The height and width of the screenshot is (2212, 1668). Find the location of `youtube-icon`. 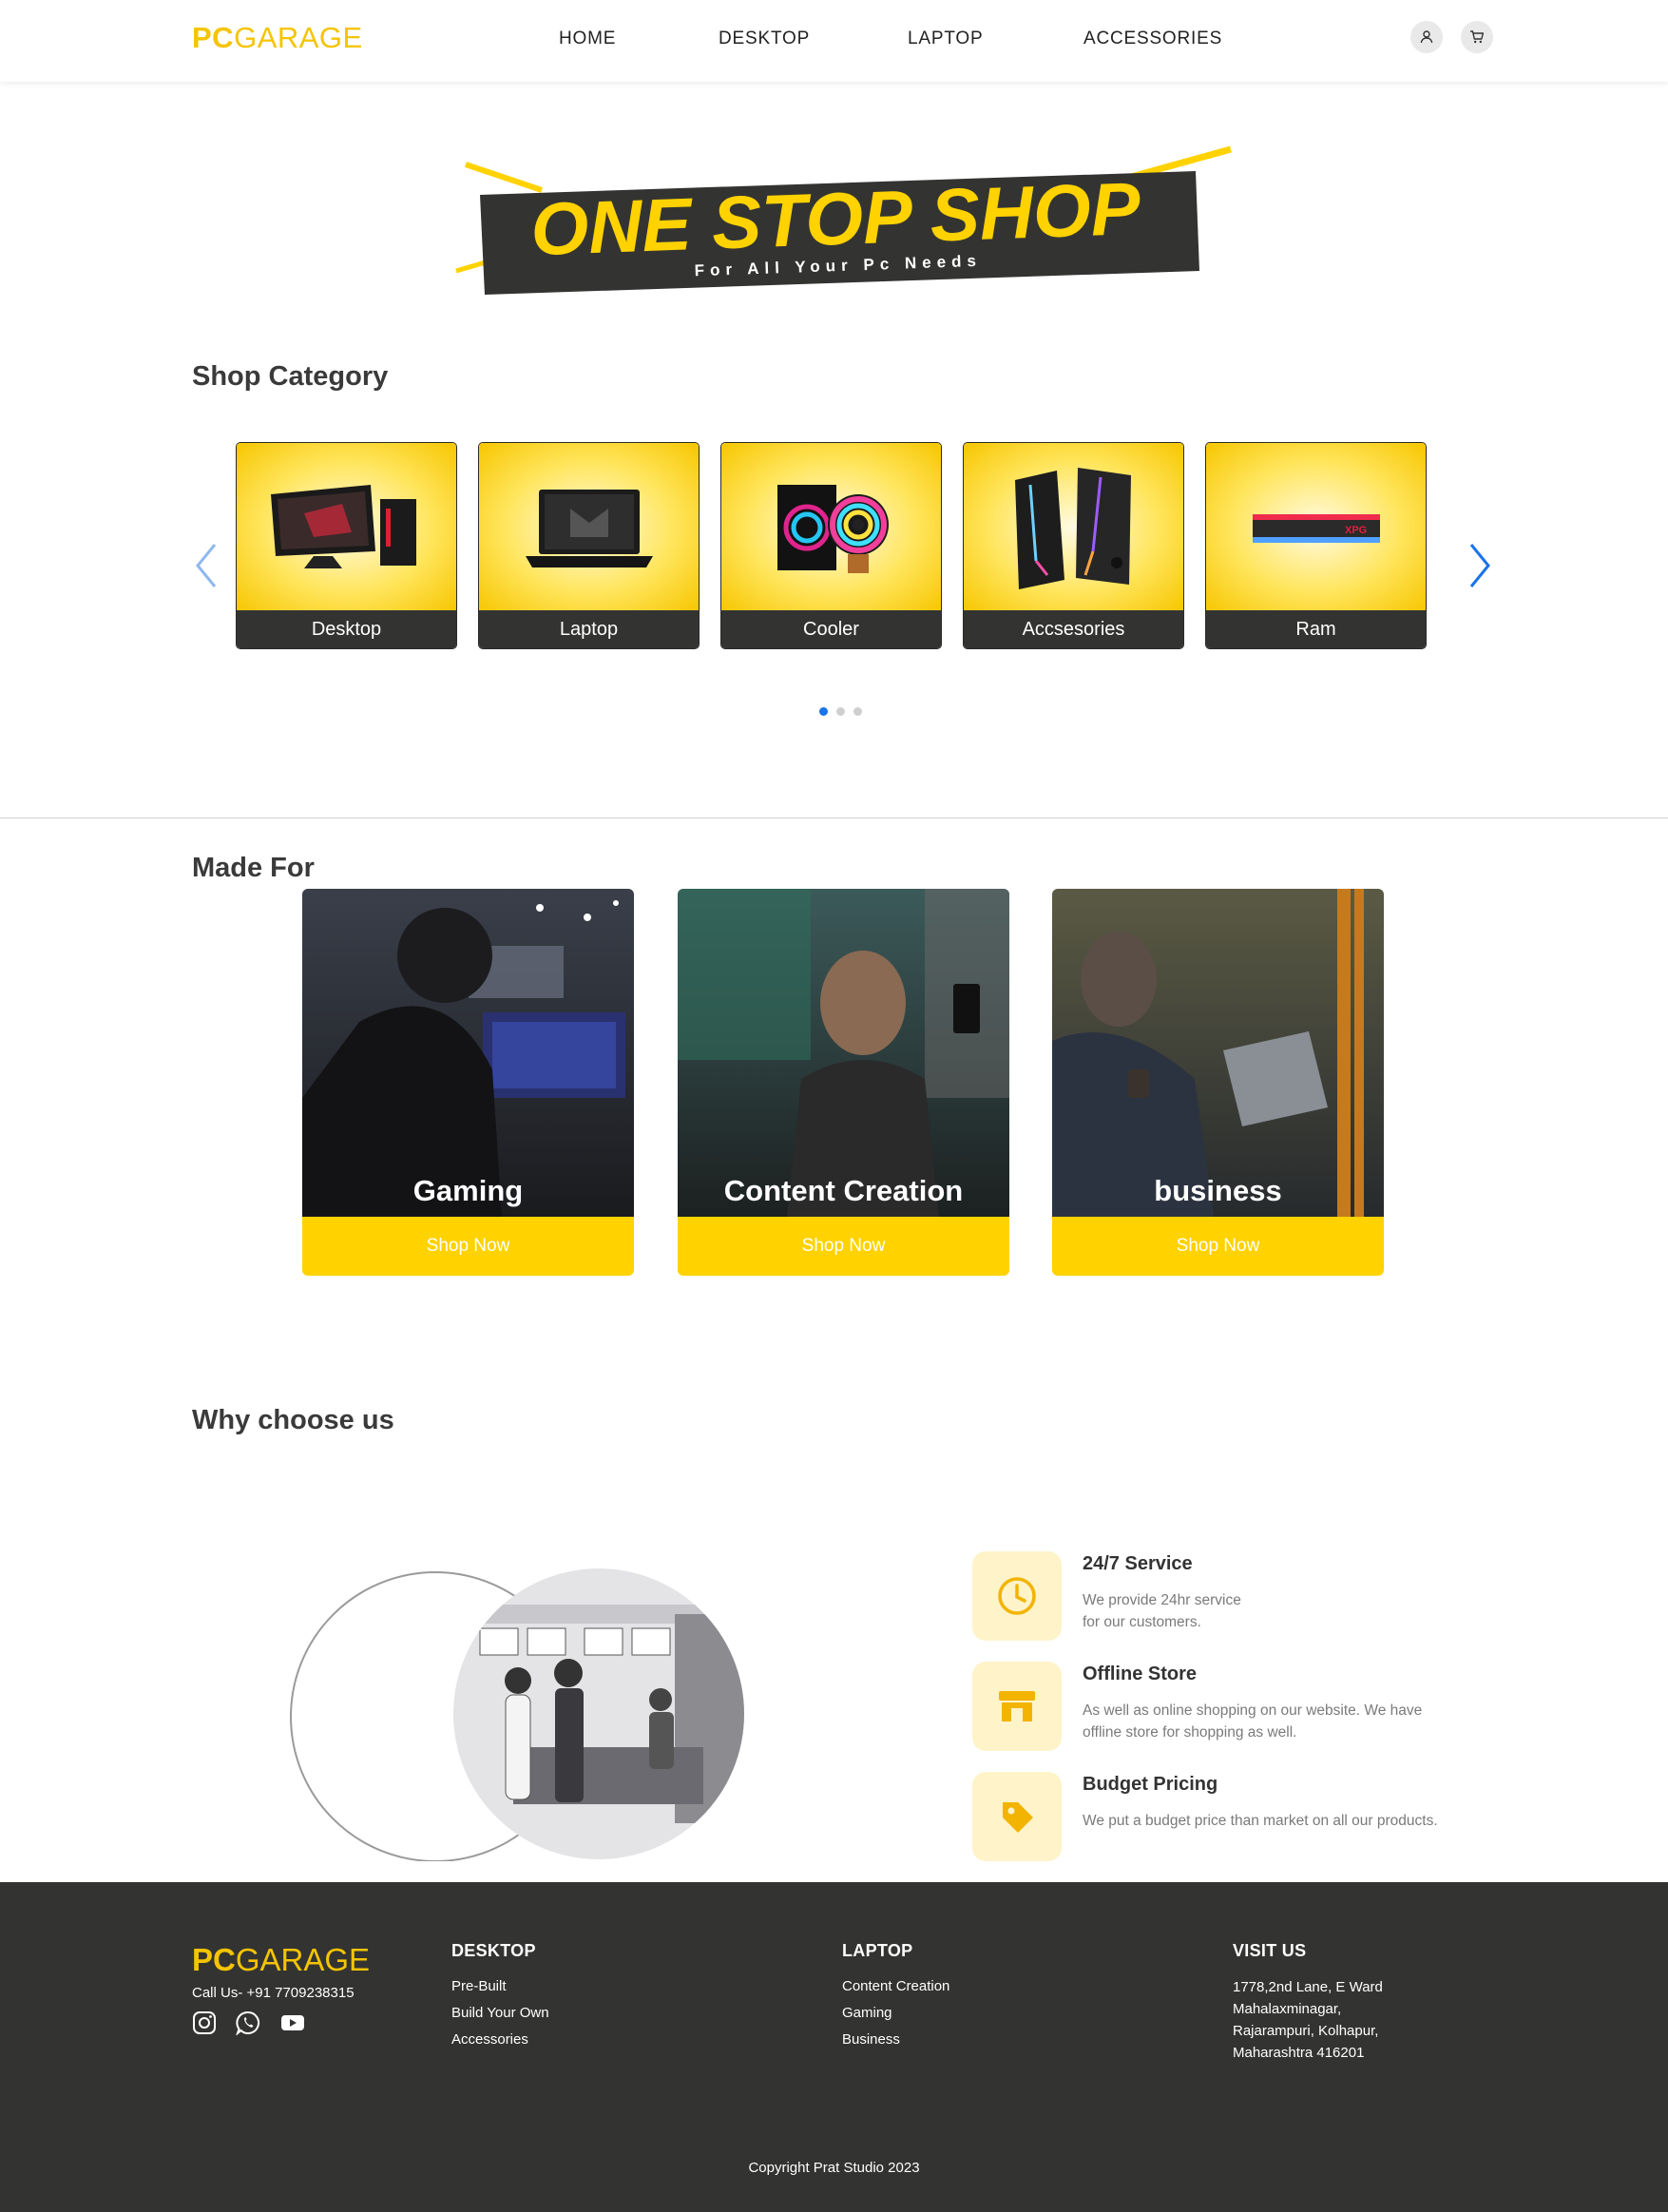

youtube-icon is located at coordinates (292, 2023).